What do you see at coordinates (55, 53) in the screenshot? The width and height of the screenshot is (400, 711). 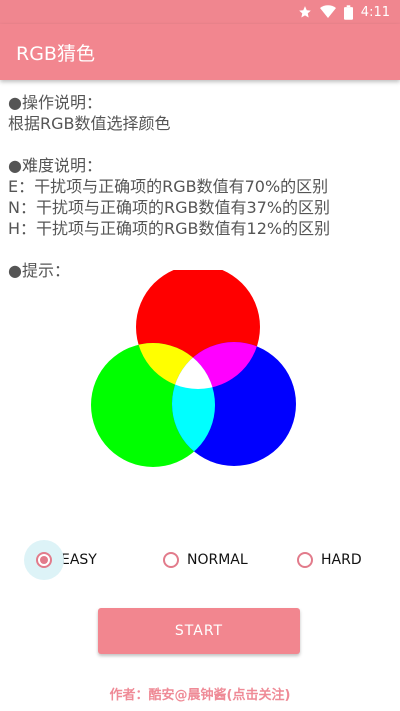 I see `app-title: RGB猜色` at bounding box center [55, 53].